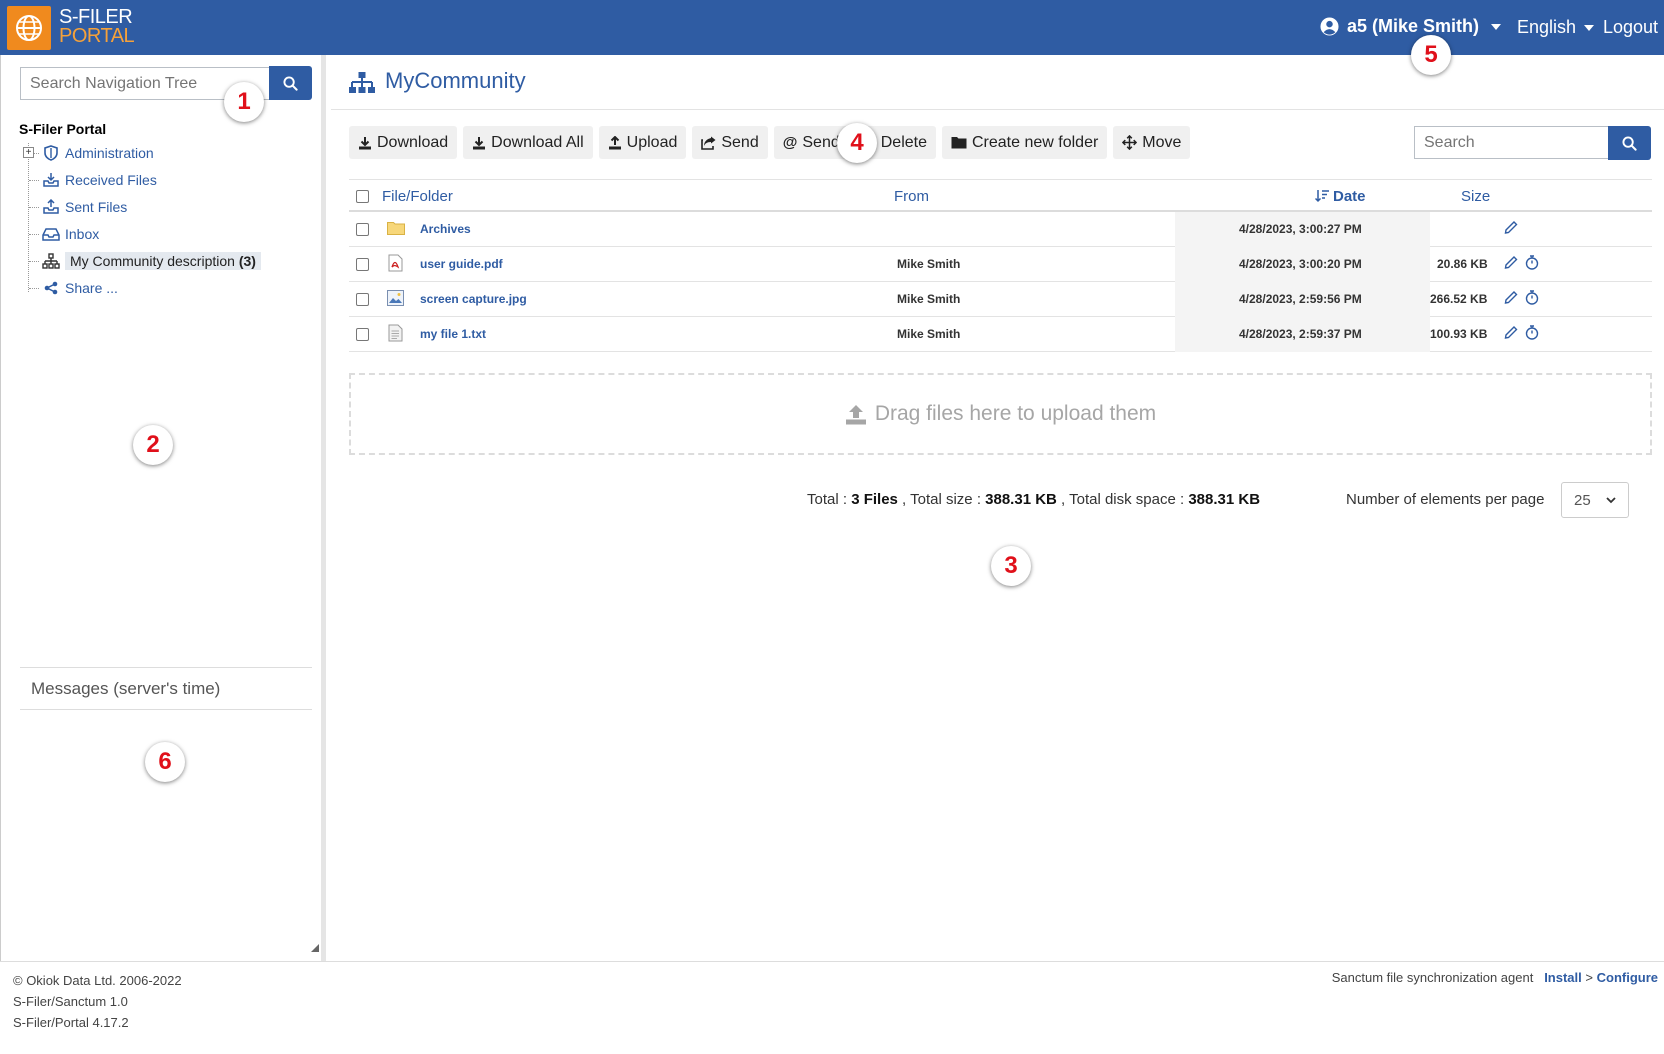  Describe the element at coordinates (929, 334) in the screenshot. I see `file-from: Mike Smith` at that location.